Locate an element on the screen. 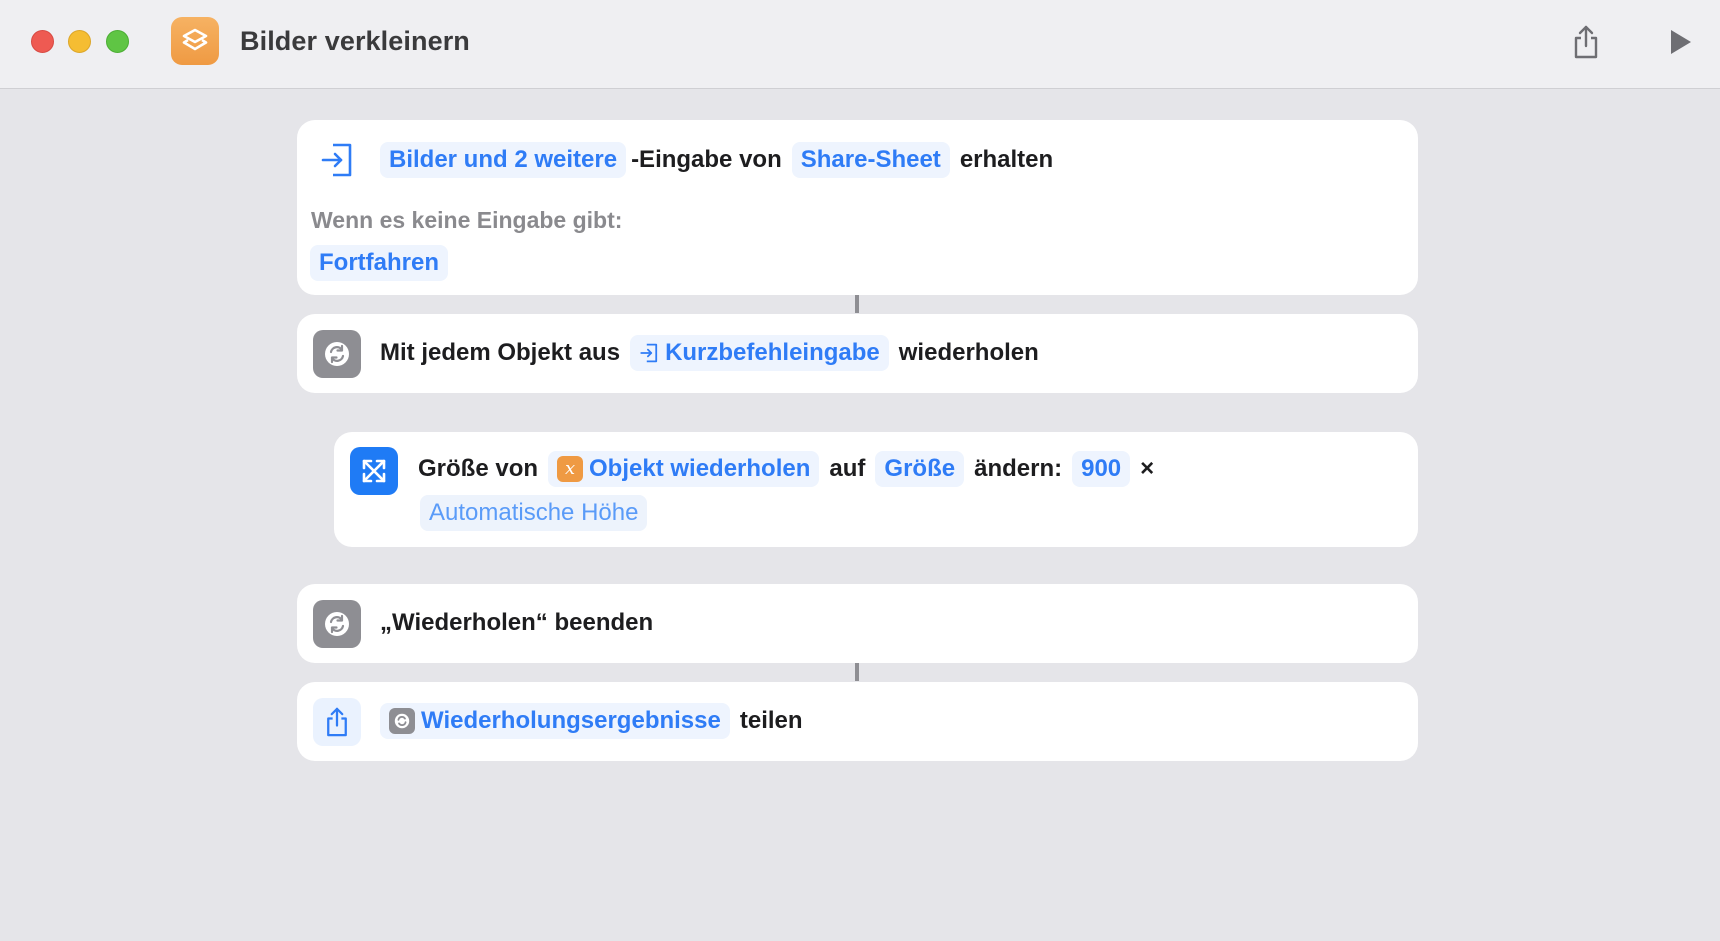  shortcut-input-token: Kurzbefehleingabe is located at coordinates (759, 353).